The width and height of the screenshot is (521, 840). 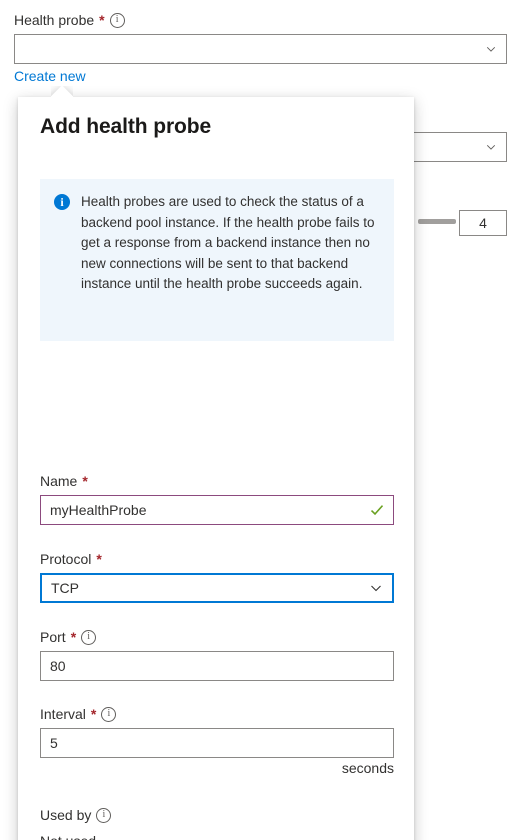 What do you see at coordinates (53, 637) in the screenshot?
I see `port-label-text: Port` at bounding box center [53, 637].